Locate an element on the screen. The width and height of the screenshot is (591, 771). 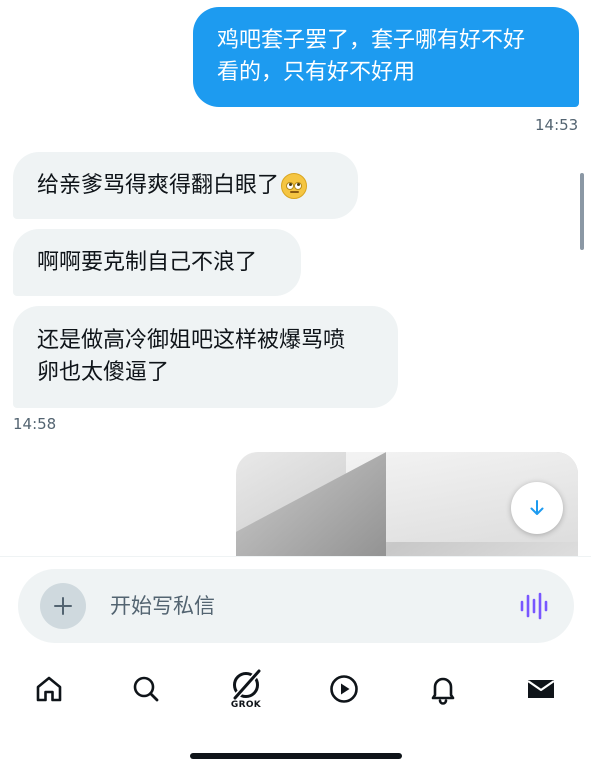
tab-notifications is located at coordinates (443, 689).